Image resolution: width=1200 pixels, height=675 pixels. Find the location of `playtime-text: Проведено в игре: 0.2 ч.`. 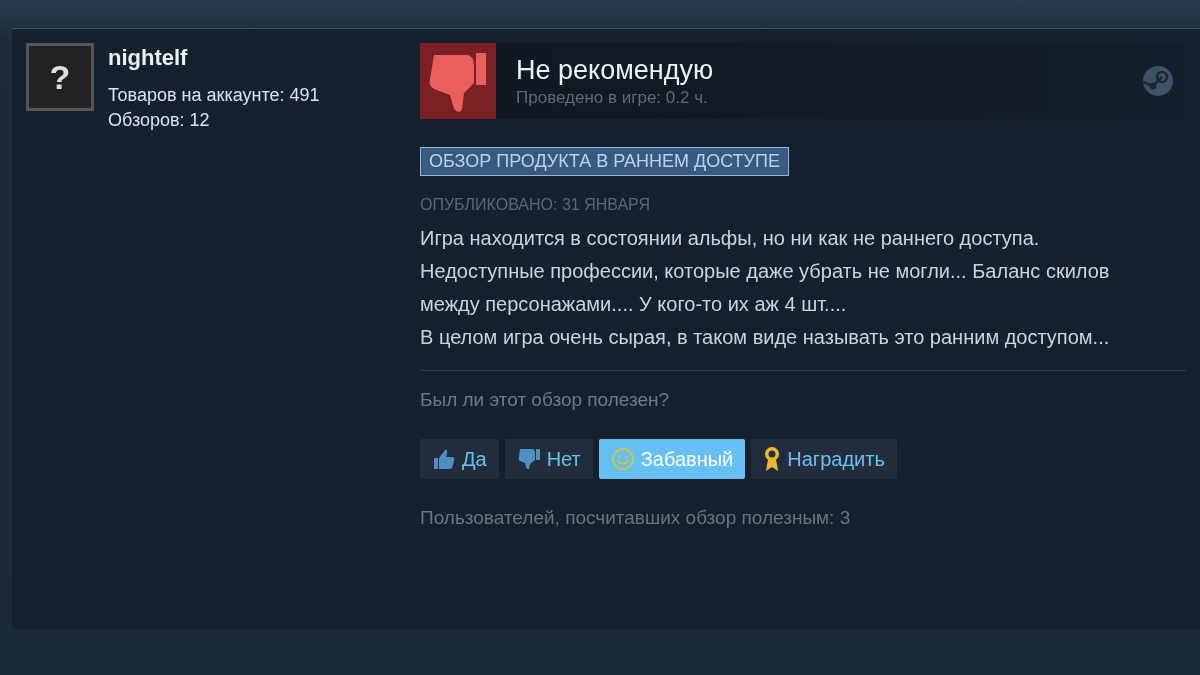

playtime-text: Проведено в игре: 0.2 ч. is located at coordinates (612, 97).